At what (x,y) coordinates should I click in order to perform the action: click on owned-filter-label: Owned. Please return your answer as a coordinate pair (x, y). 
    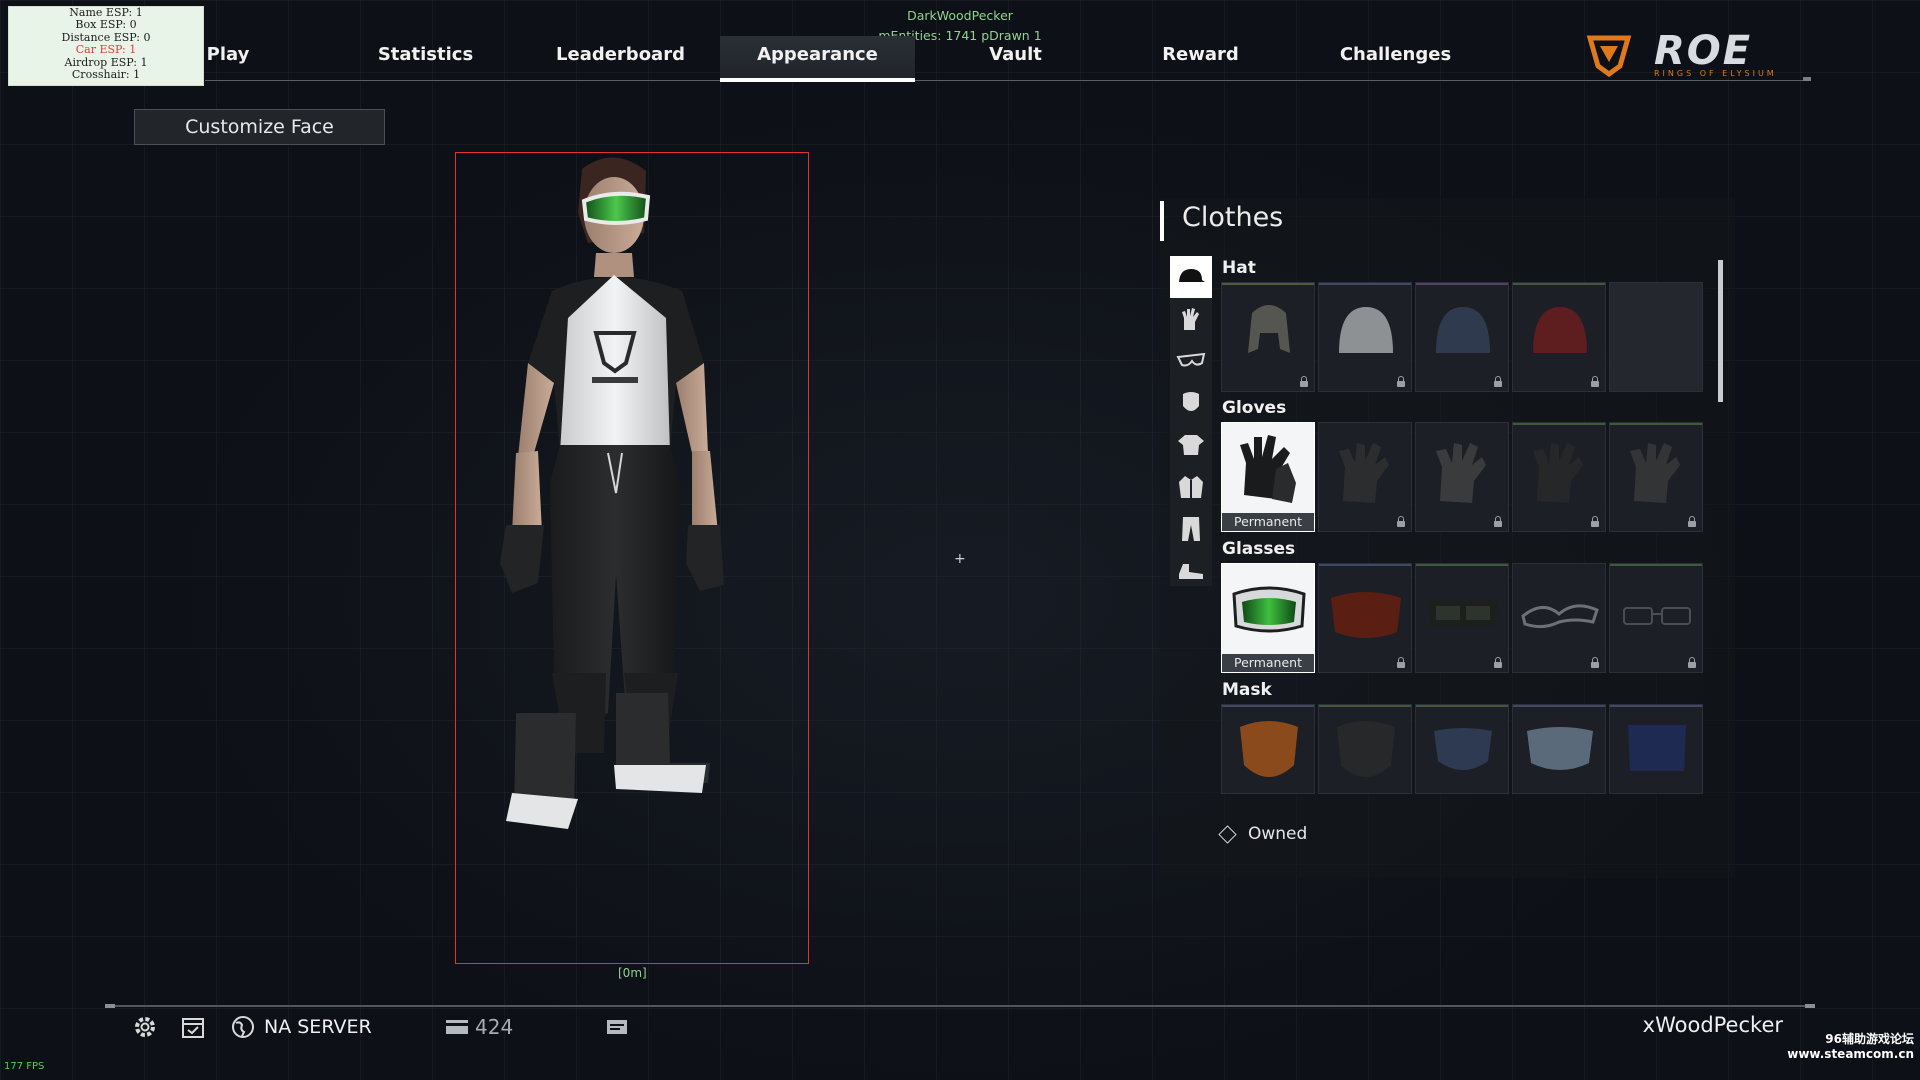
    Looking at the image, I should click on (1277, 834).